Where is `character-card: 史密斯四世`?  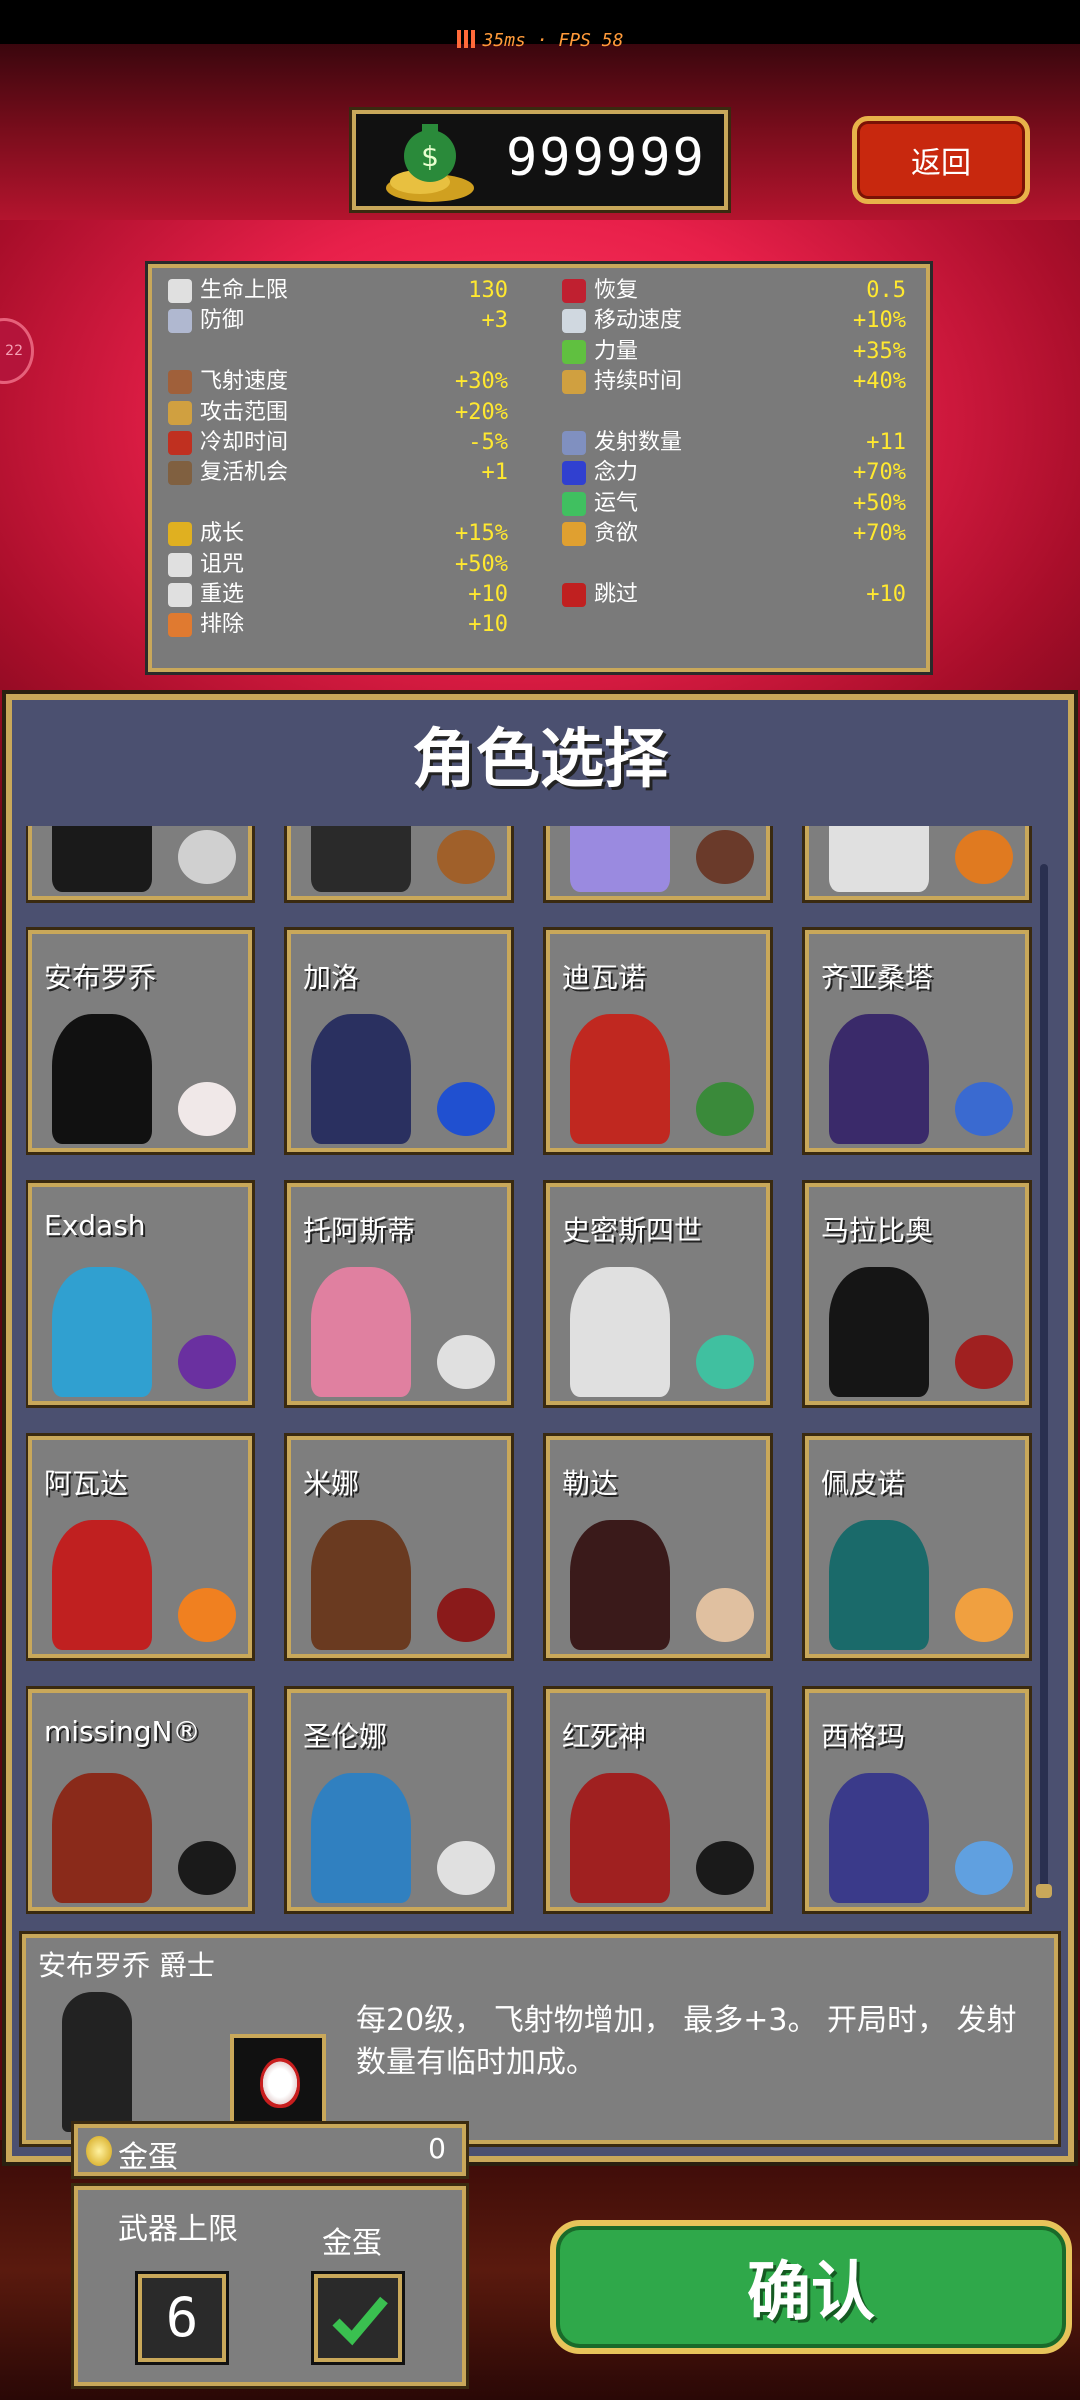 character-card: 史密斯四世 is located at coordinates (658, 1294).